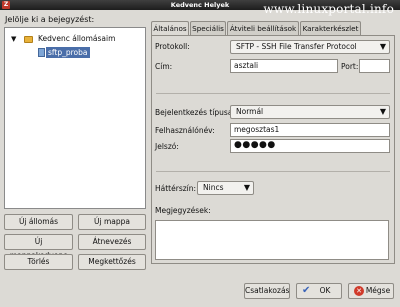  Describe the element at coordinates (263, 28) in the screenshot. I see `tab-transfer-settings: Átviteli beállítások` at that location.